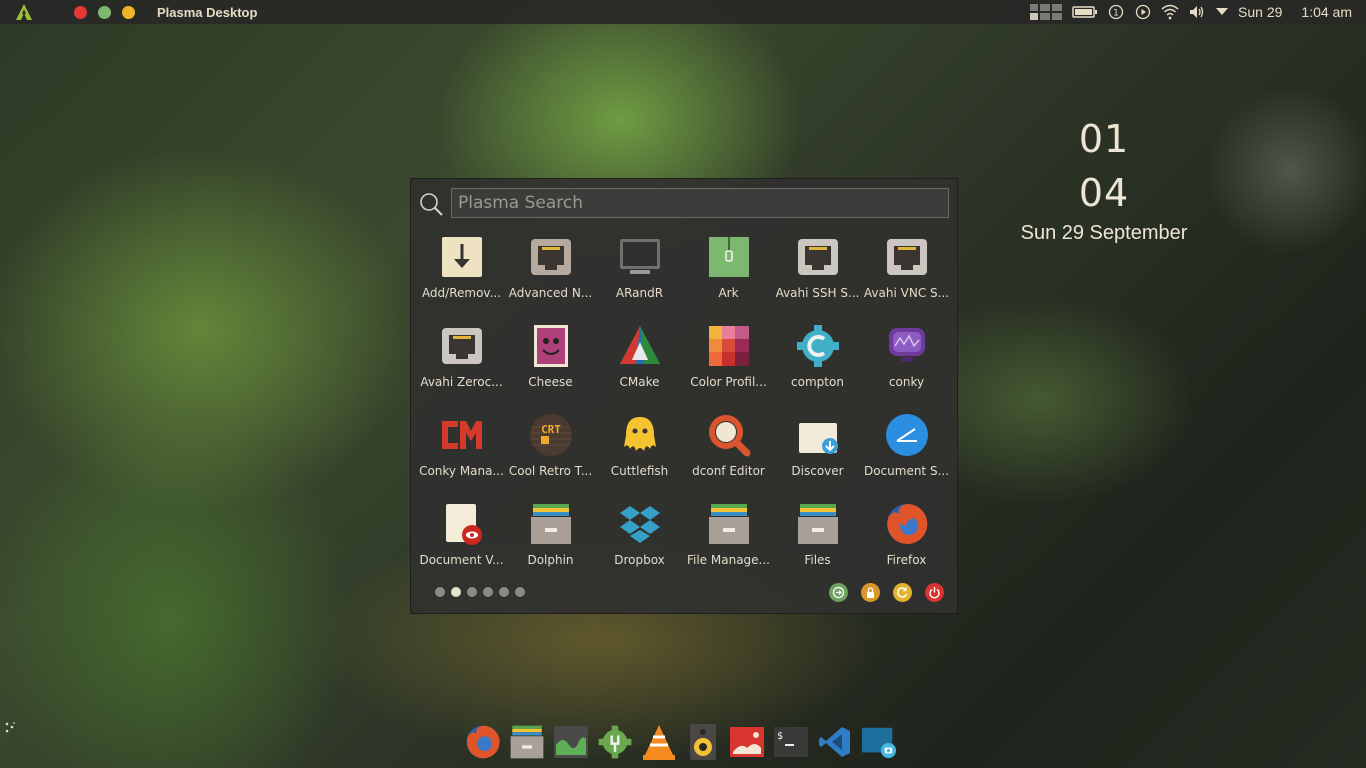 This screenshot has height=768, width=1366. I want to click on media-player-icon, so click(1143, 12).